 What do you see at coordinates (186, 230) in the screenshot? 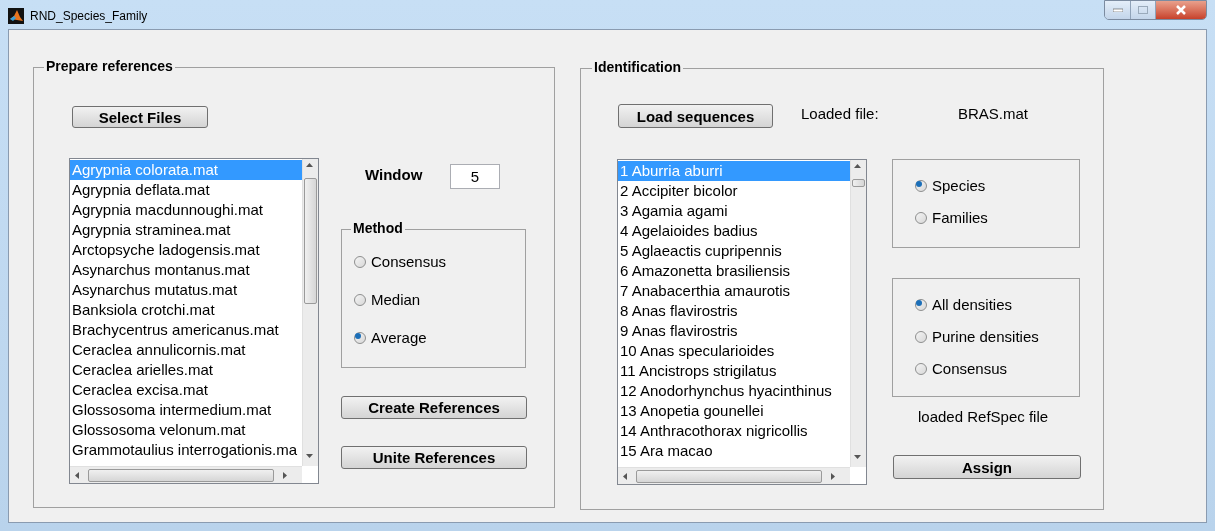
I see `list-item: Agrypnia straminea.mat` at bounding box center [186, 230].